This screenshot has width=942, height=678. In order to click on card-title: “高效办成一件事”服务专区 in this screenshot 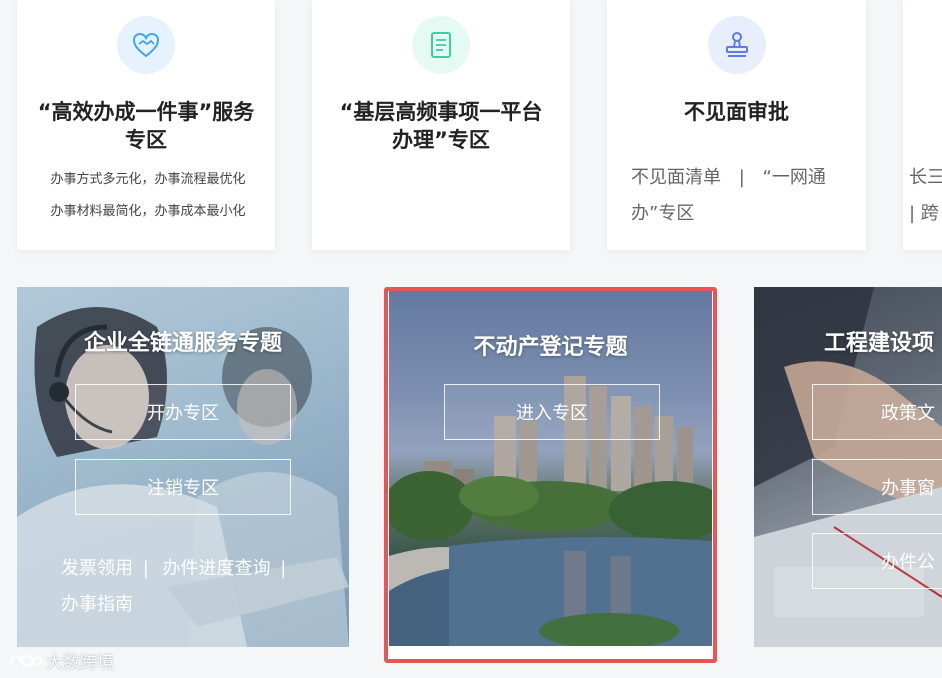, I will do `click(146, 126)`.